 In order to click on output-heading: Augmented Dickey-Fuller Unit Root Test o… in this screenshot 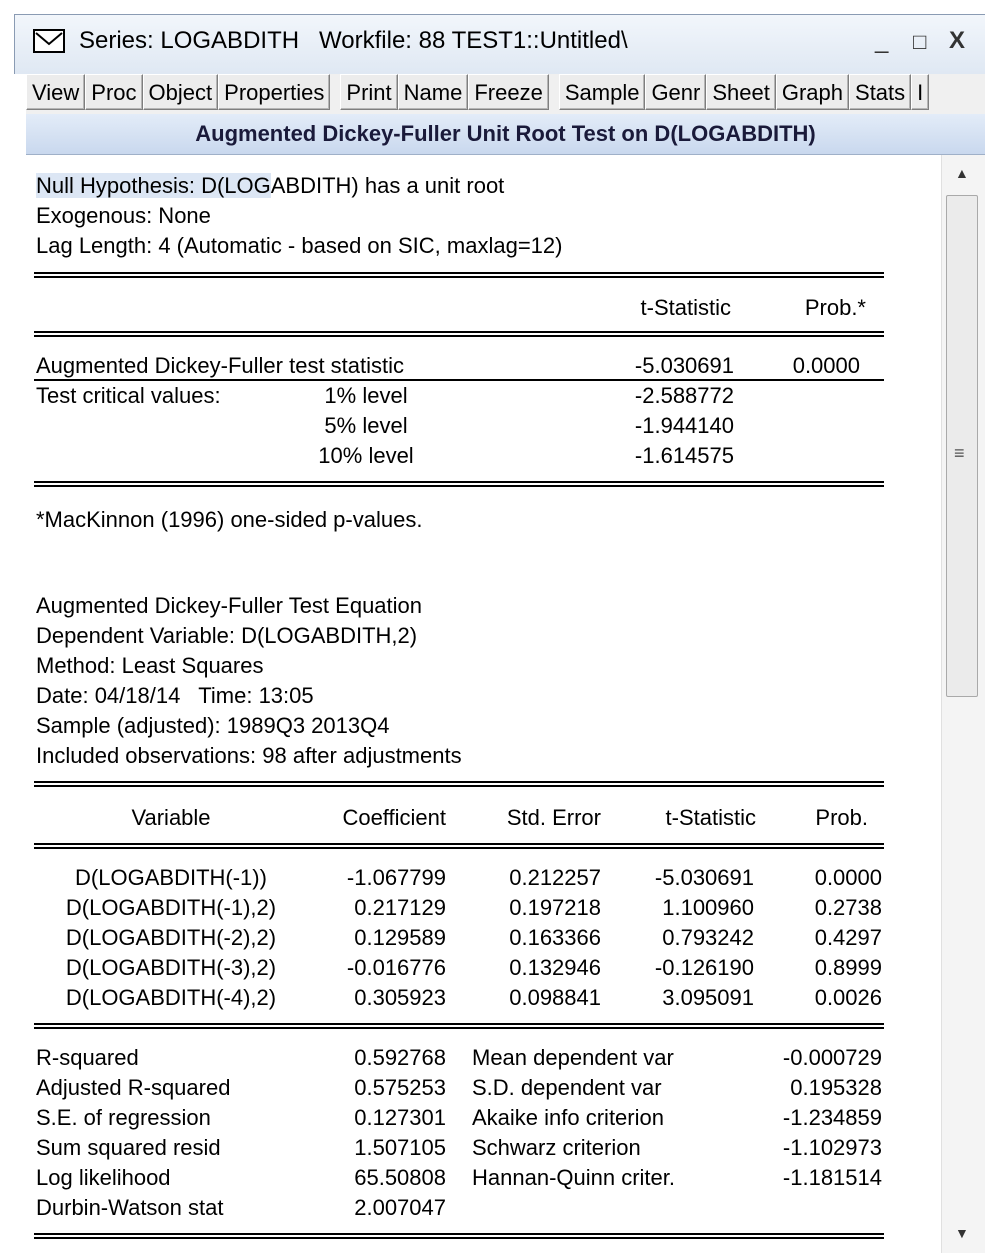, I will do `click(505, 134)`.